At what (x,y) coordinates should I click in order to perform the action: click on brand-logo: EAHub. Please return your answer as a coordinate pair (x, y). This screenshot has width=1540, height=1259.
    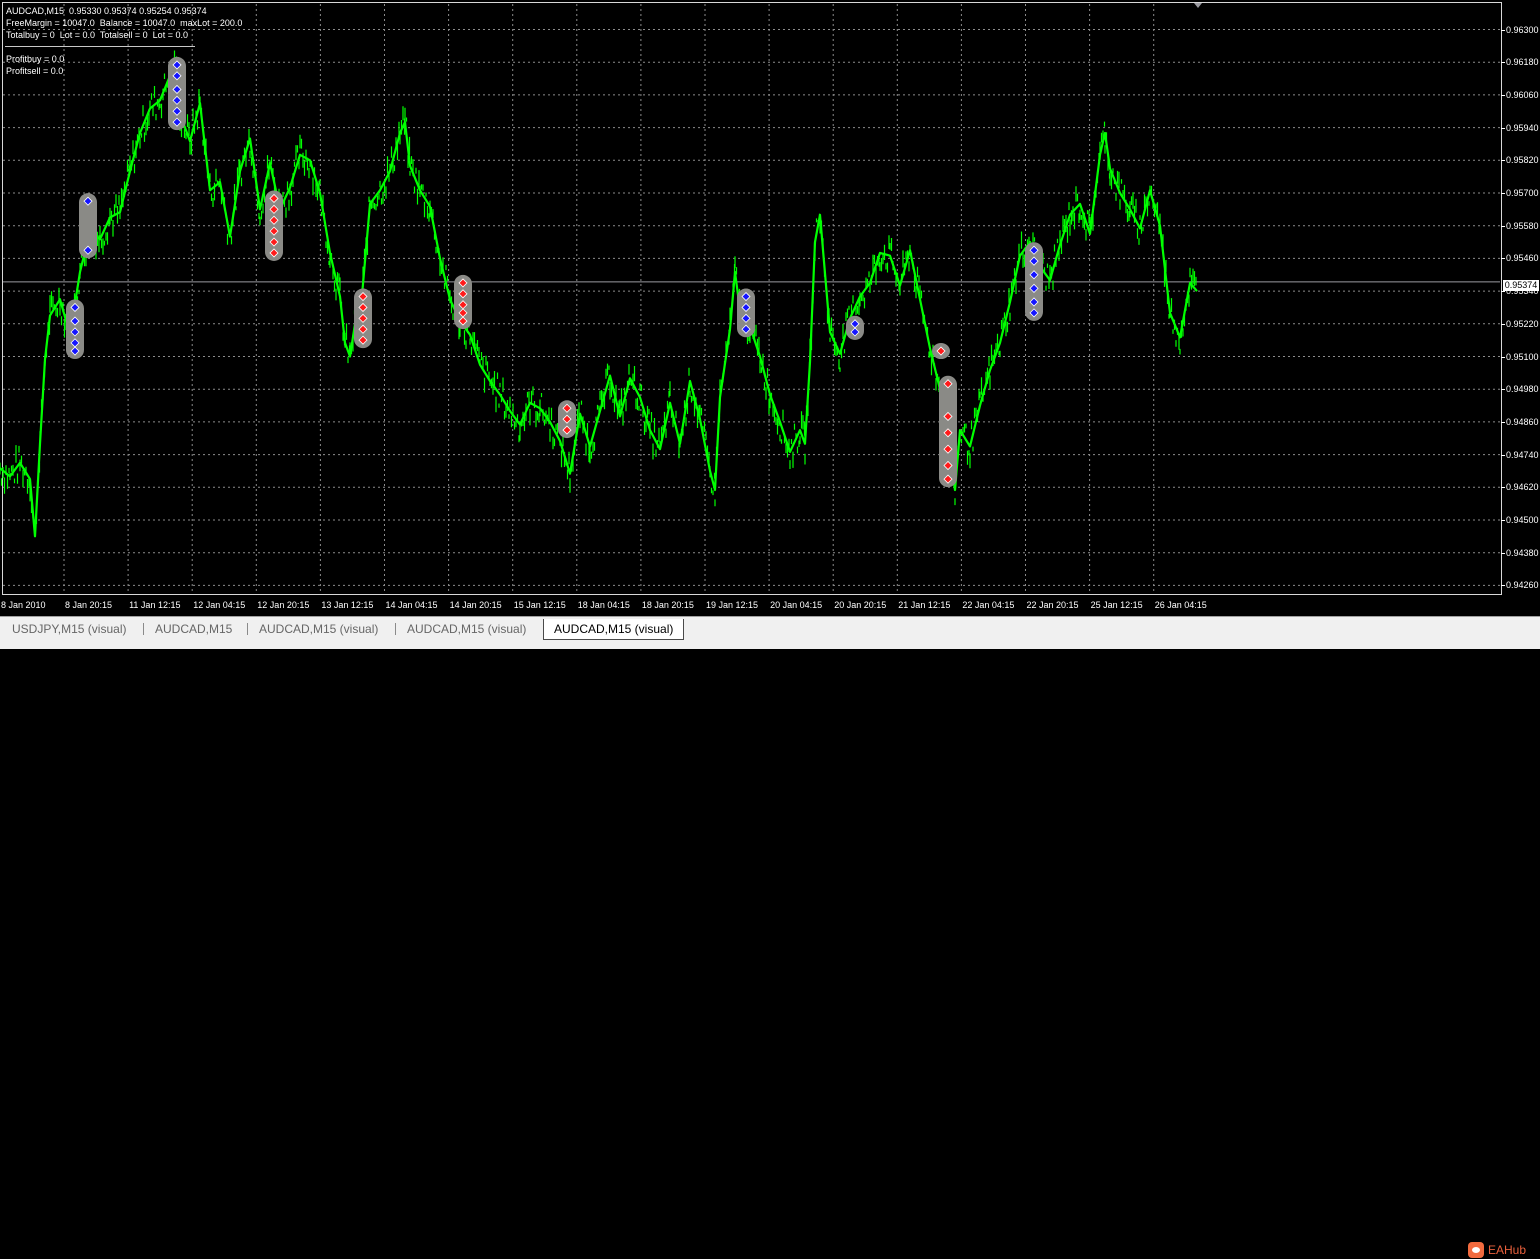
    Looking at the image, I should click on (1497, 1250).